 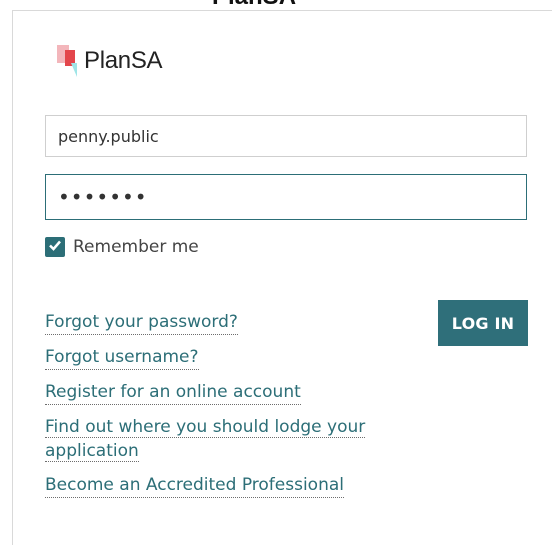 I want to click on username-input, so click(x=286, y=136).